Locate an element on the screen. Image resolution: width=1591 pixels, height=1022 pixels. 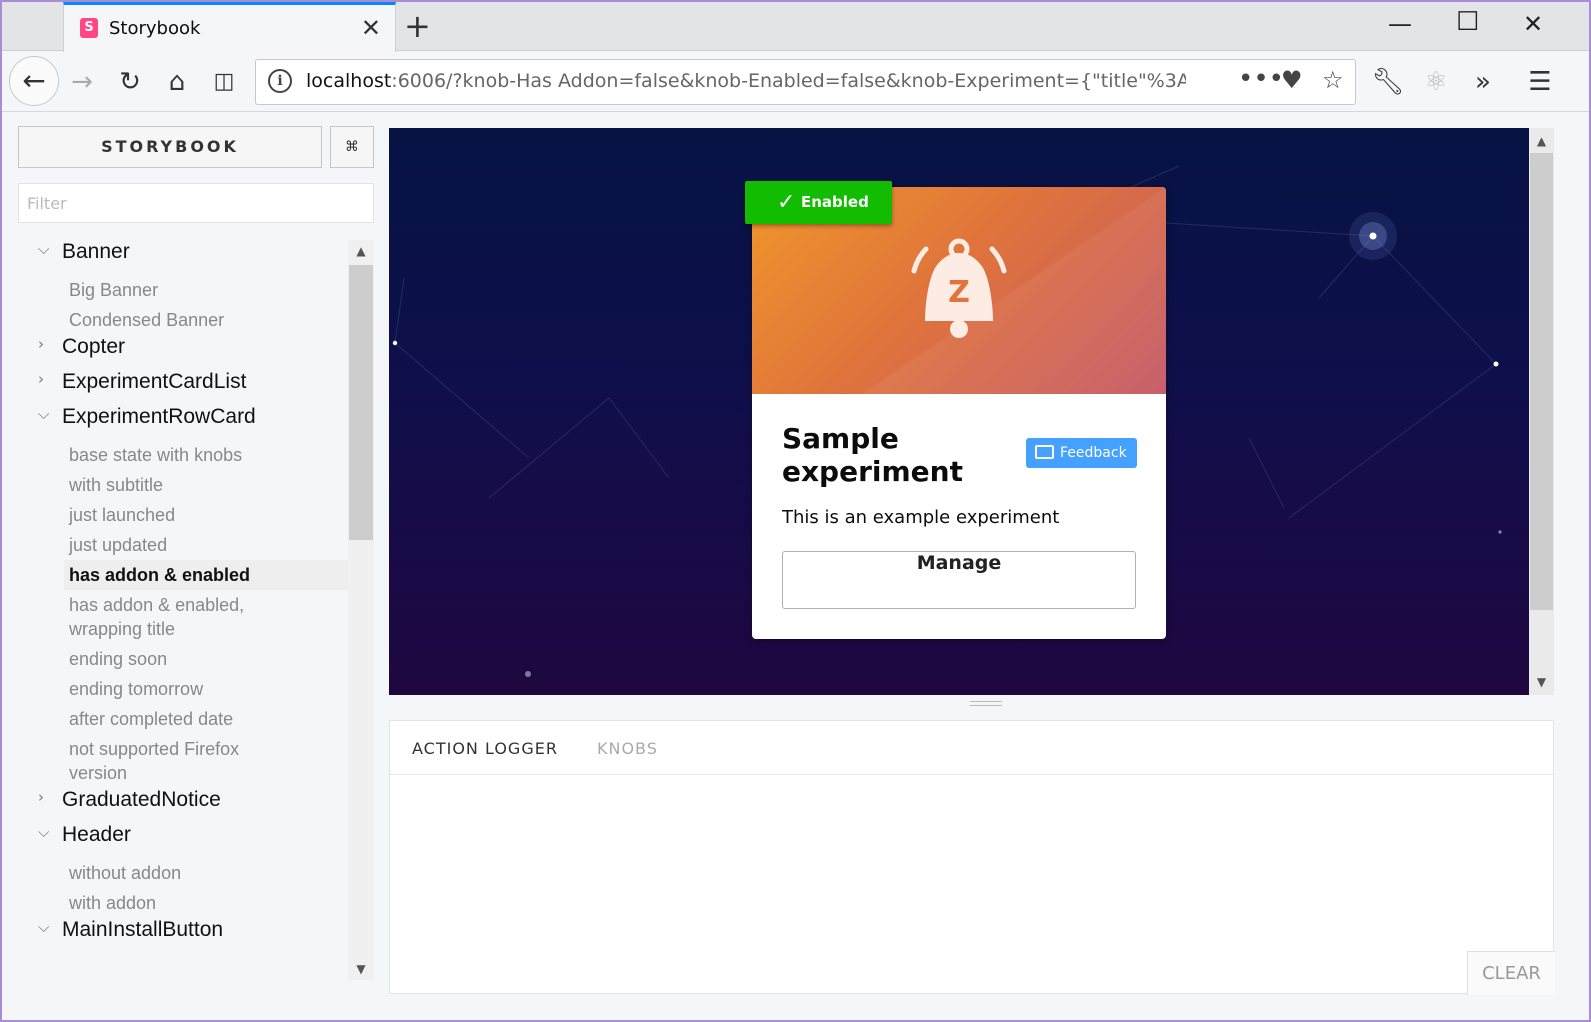
preview-scrollbar: ▲ ▼ is located at coordinates (1541, 411).